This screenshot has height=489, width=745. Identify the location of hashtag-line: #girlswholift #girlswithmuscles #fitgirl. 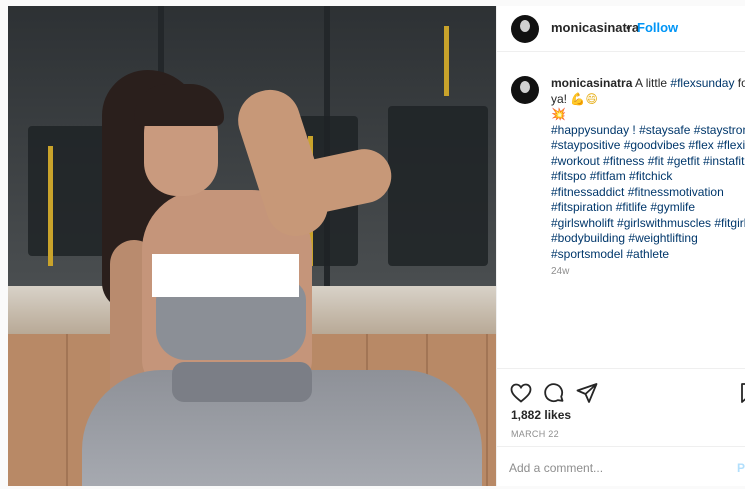
(648, 224).